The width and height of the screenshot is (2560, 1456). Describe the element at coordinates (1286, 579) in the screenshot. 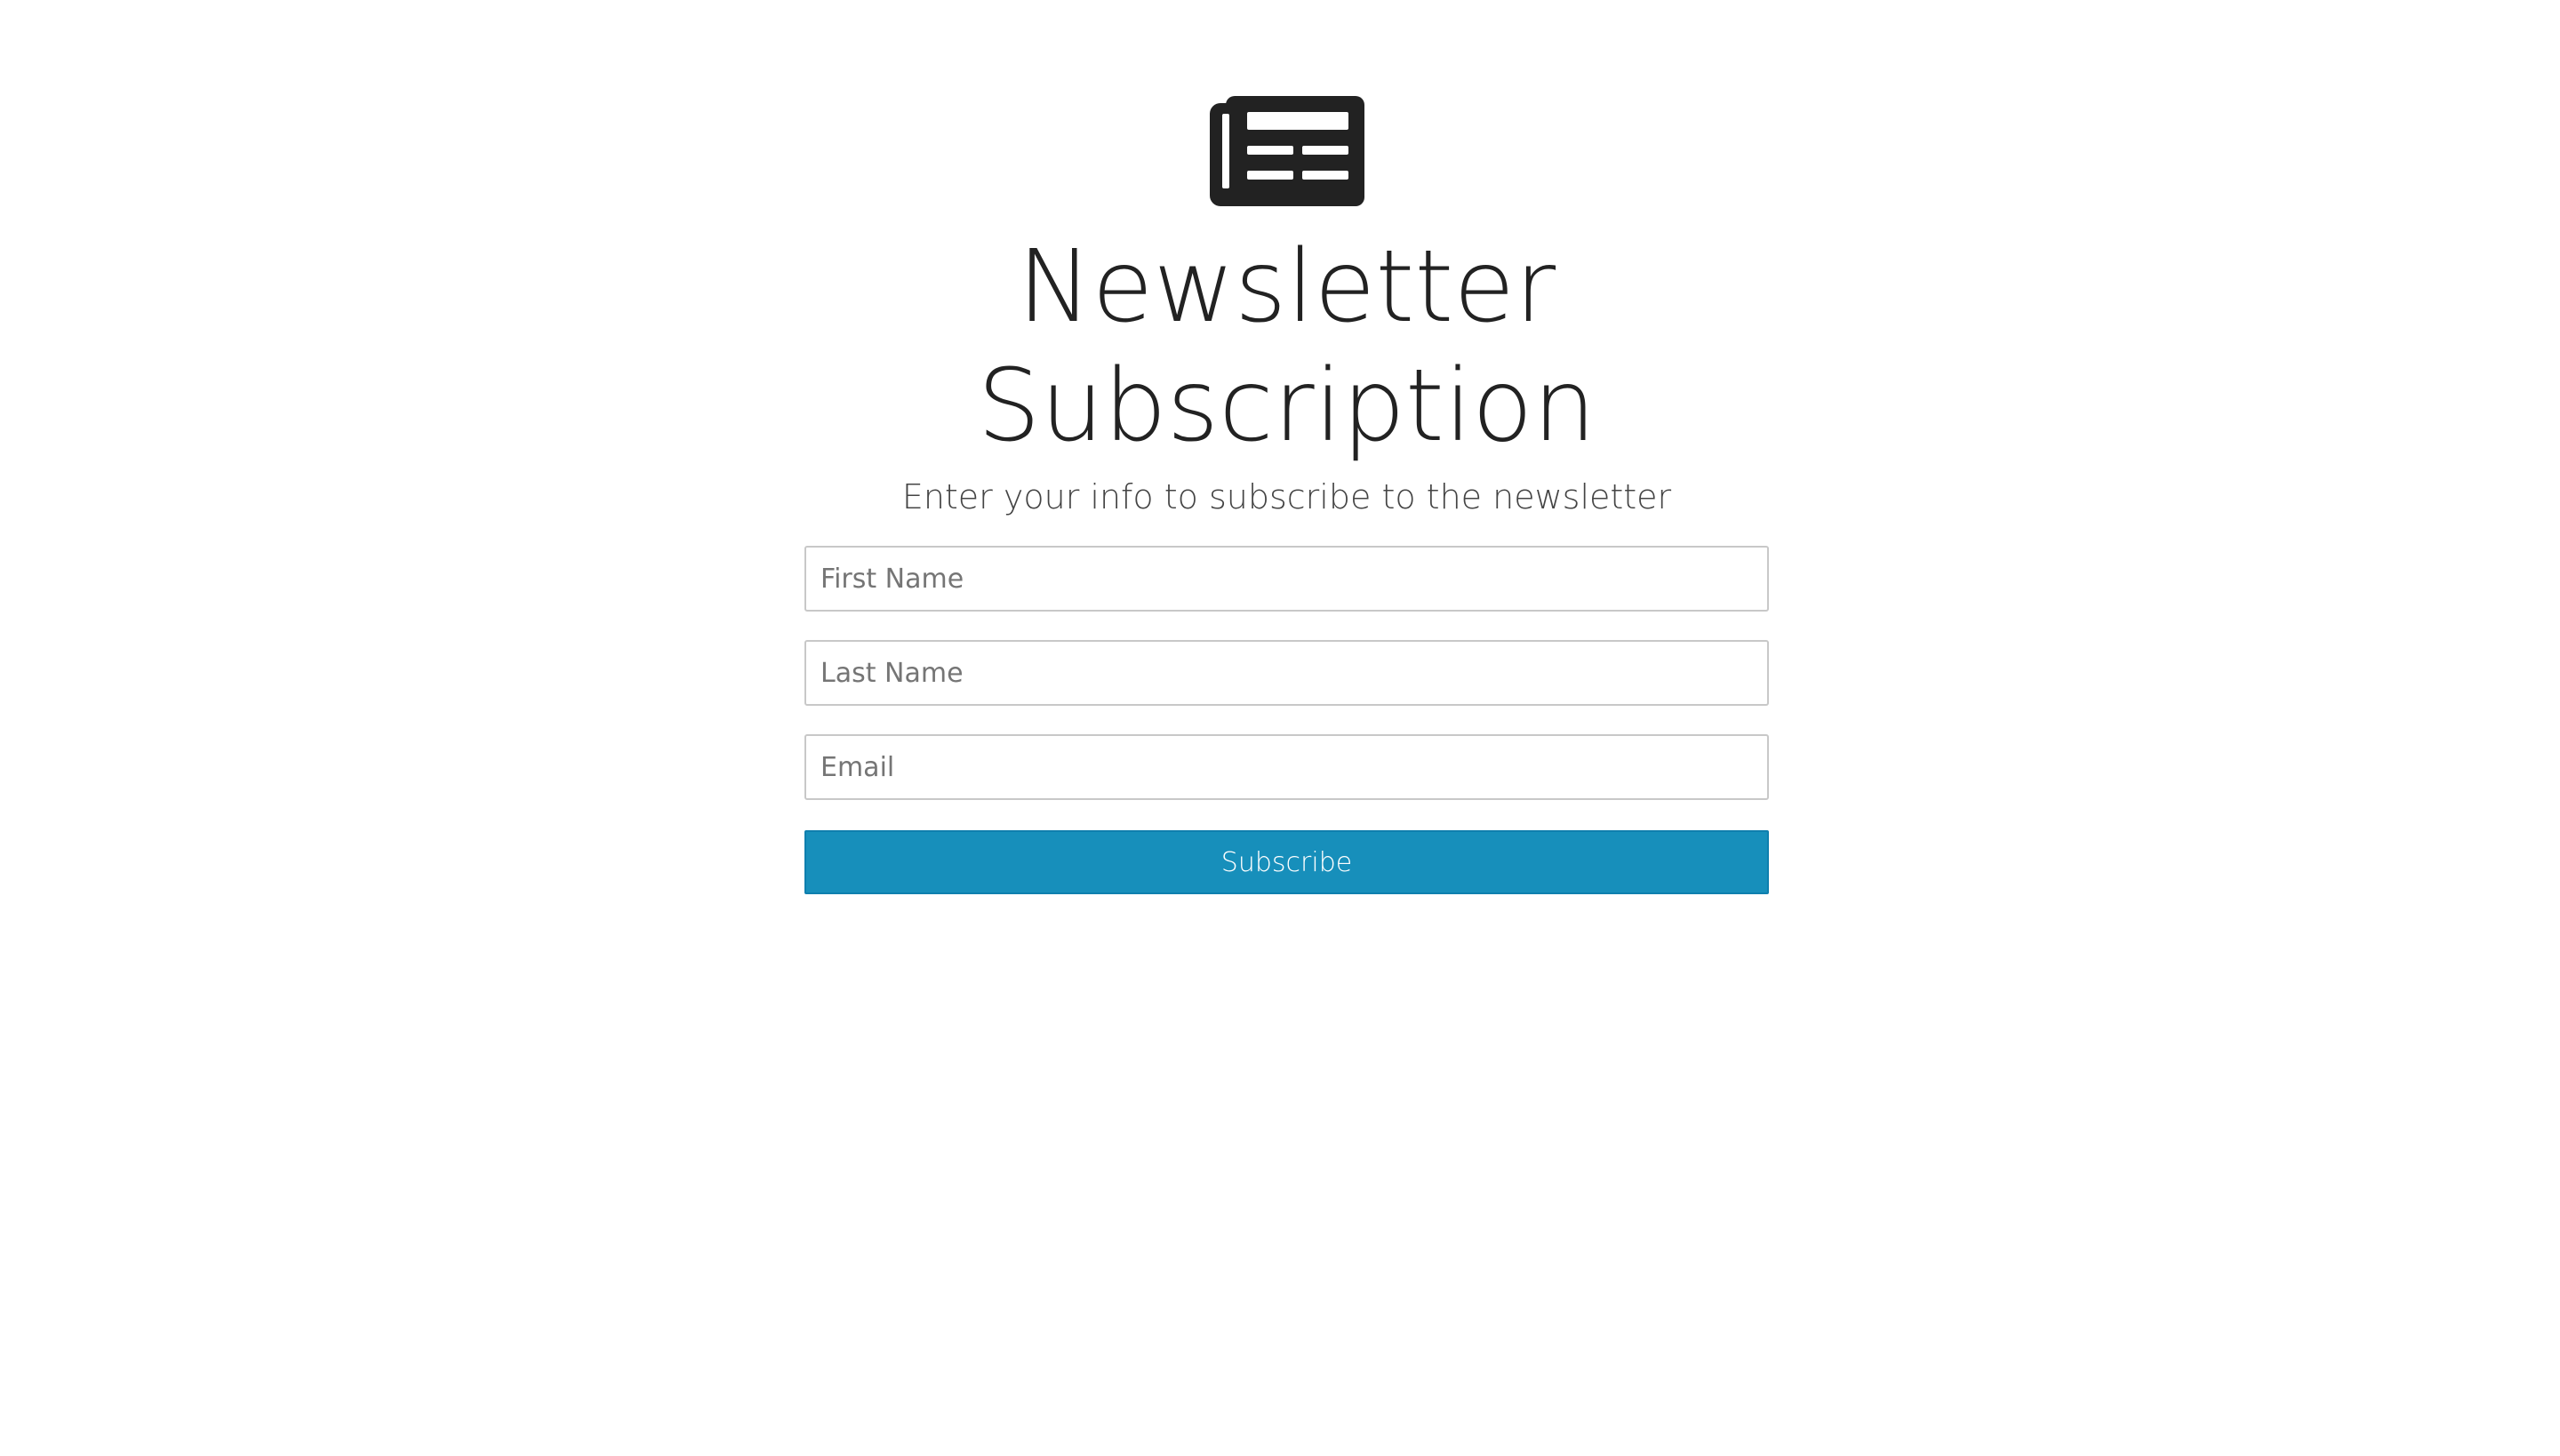

I see `first-name-input` at that location.